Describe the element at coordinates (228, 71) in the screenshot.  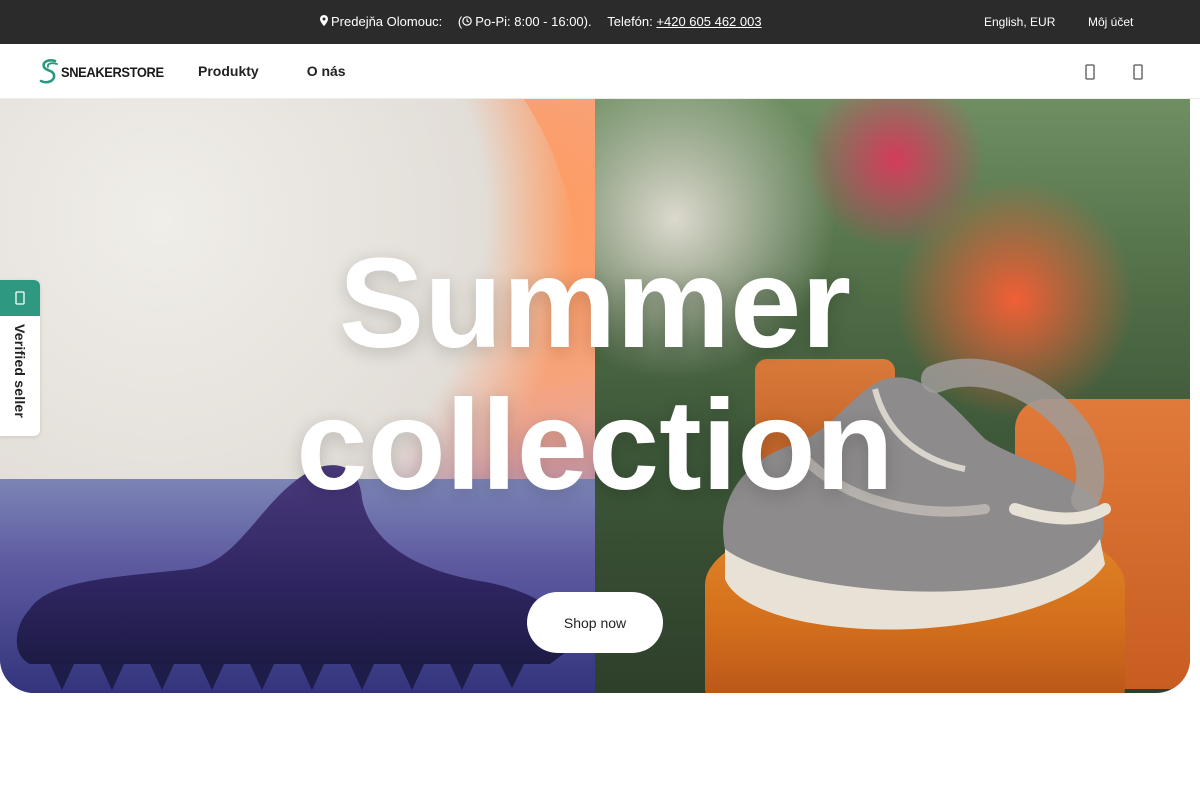
I see `nav-item-produkty: Produkty` at that location.